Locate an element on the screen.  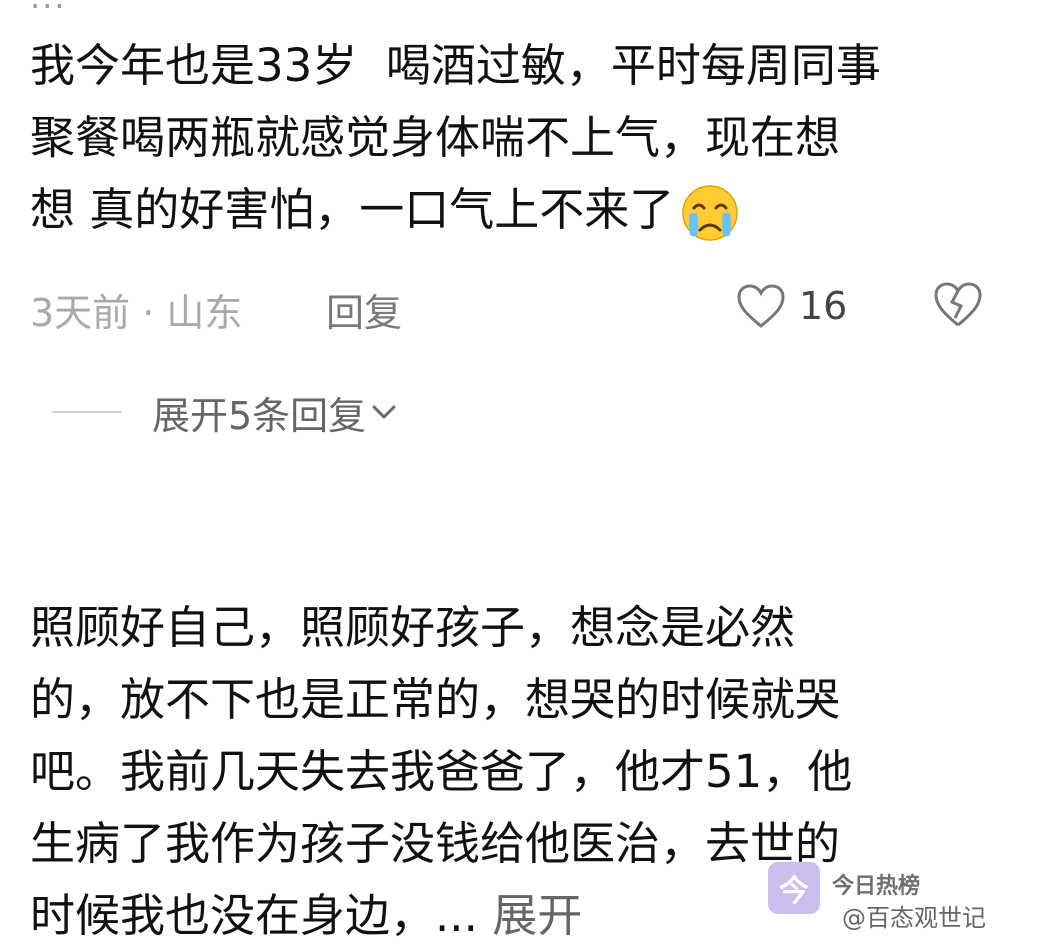
expand-comment-button: 展开 is located at coordinates (537, 915).